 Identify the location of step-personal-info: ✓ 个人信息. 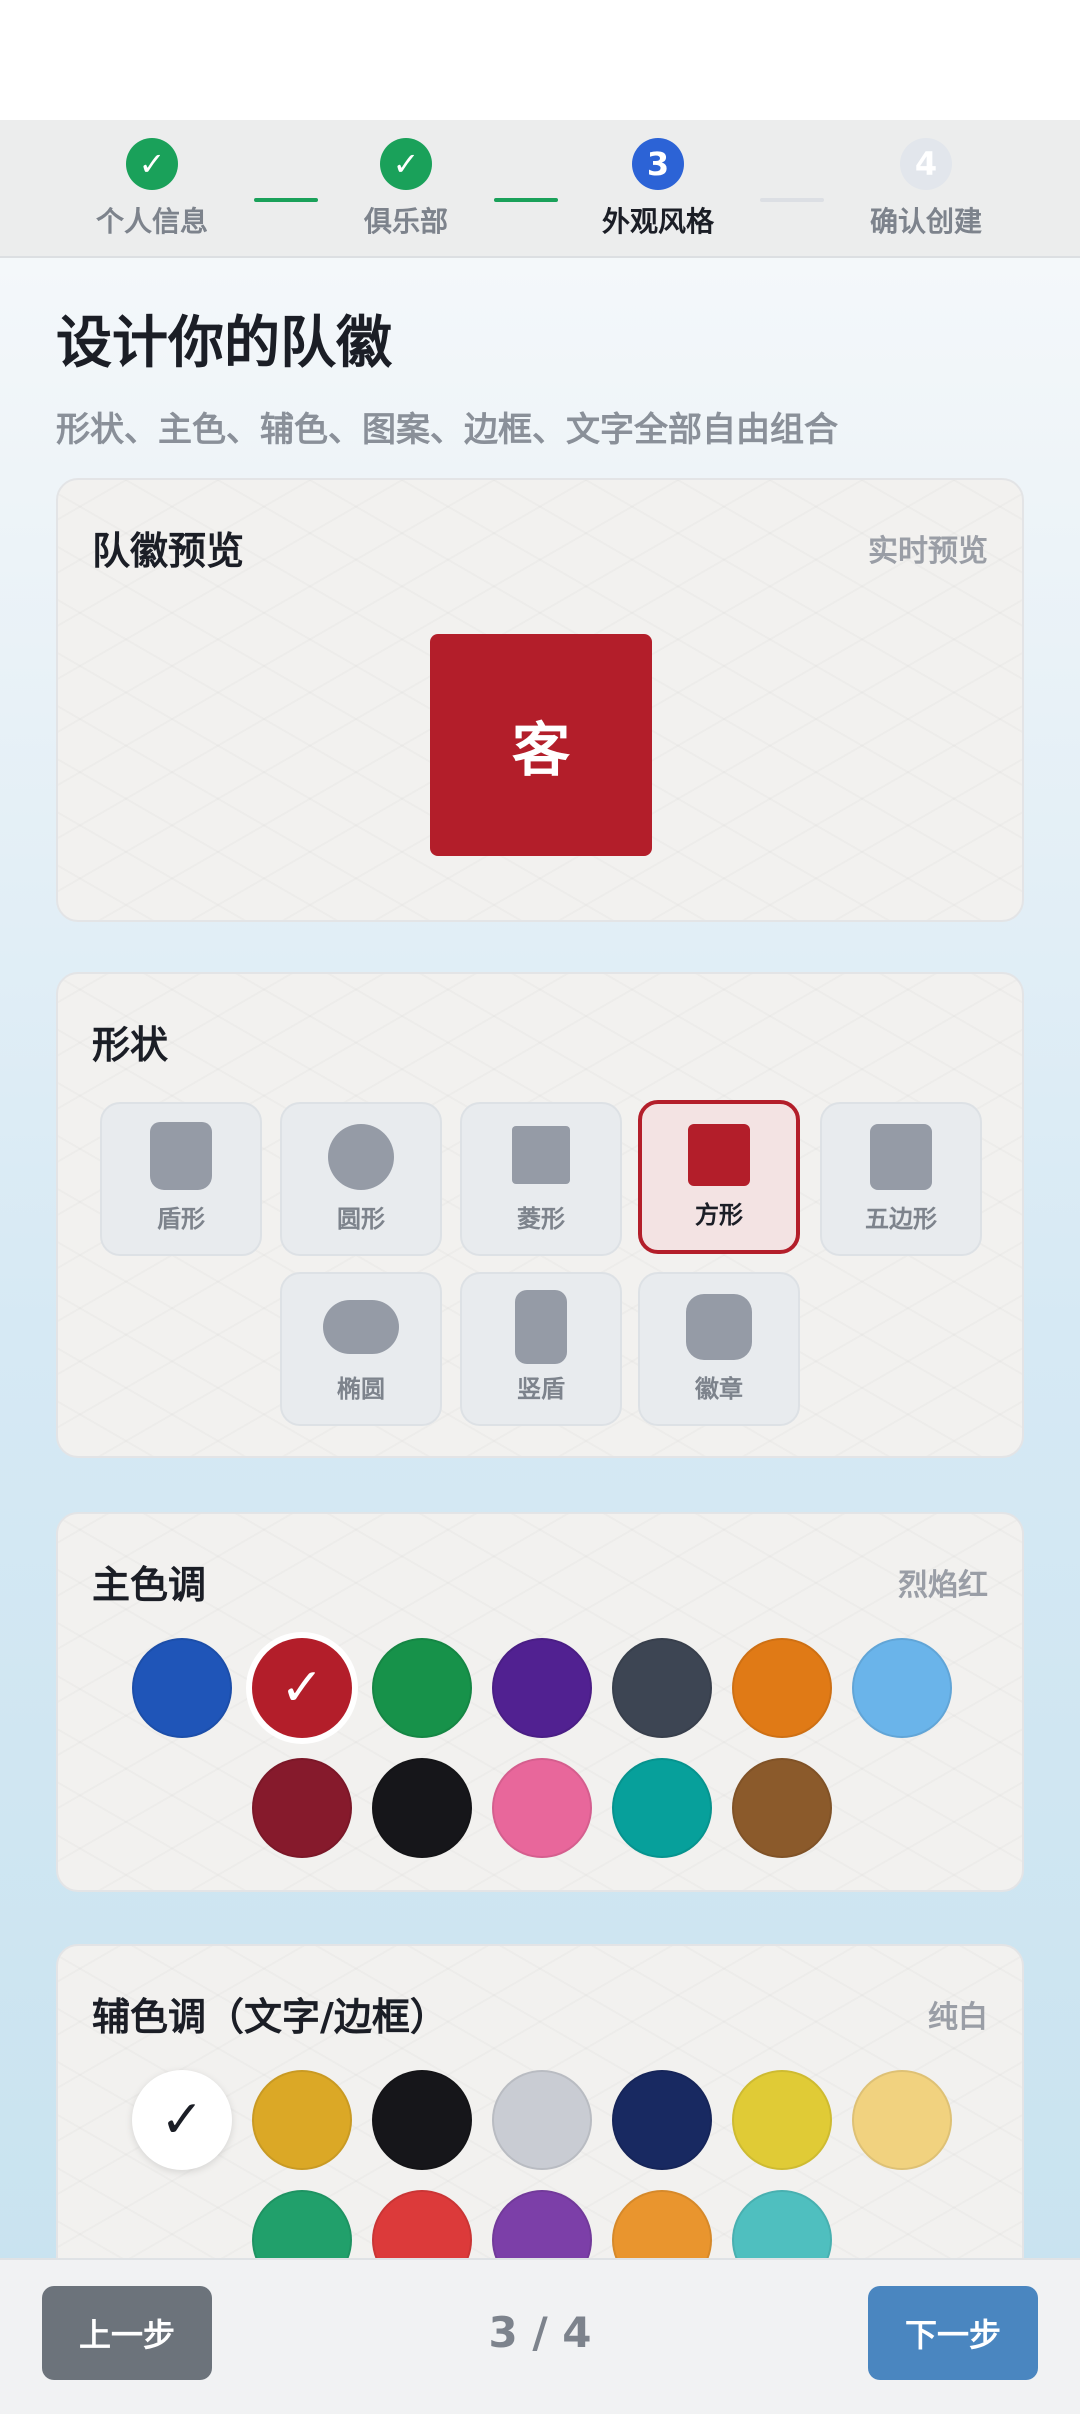
(152, 189).